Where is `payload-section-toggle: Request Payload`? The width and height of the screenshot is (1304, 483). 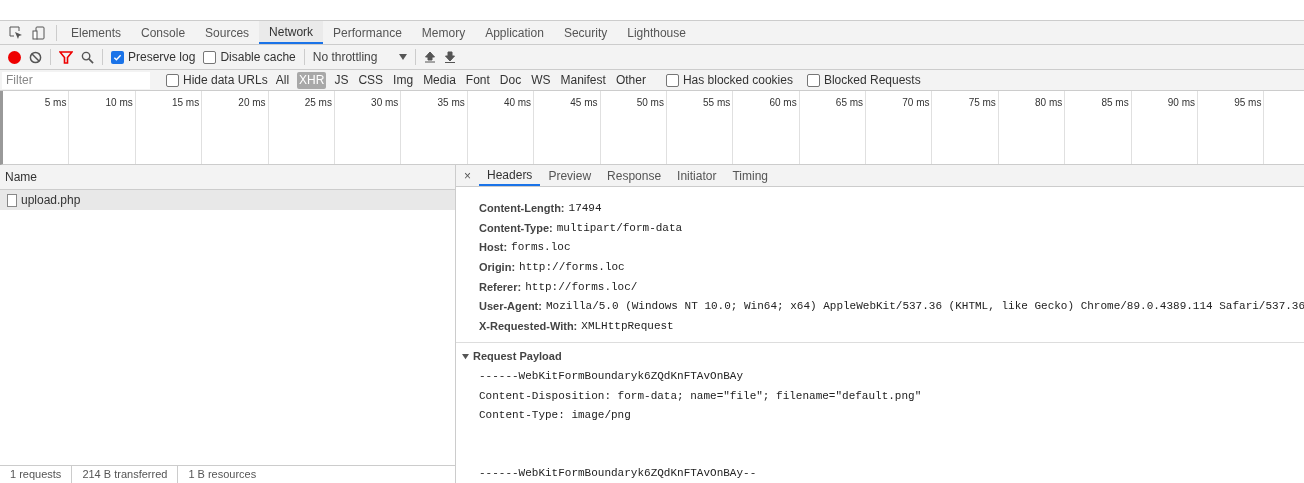
payload-section-toggle: Request Payload is located at coordinates (880, 356).